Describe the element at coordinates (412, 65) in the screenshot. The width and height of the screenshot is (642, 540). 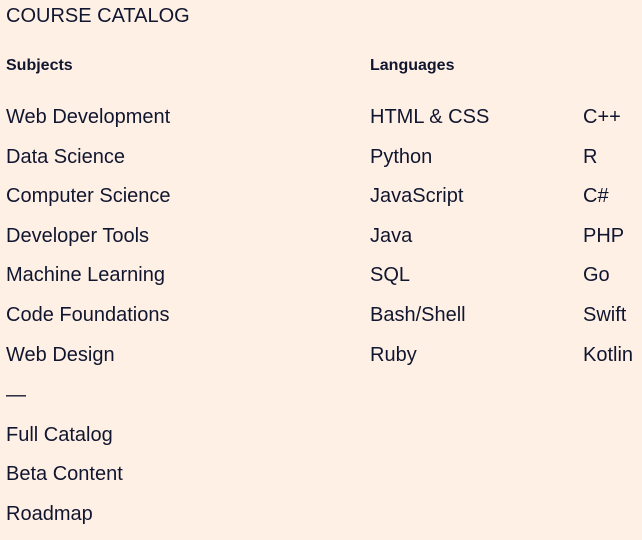
I see `languages-heading: Languages` at that location.